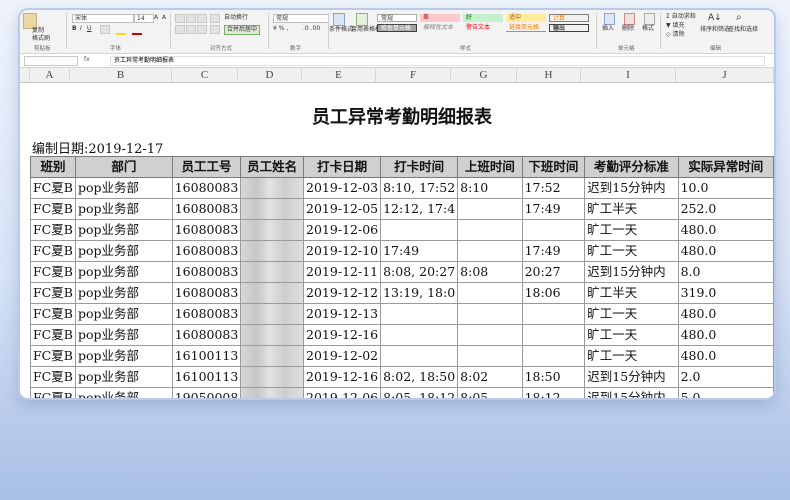 The height and width of the screenshot is (500, 790). What do you see at coordinates (191, 29) in the screenshot?
I see `align-center-icon` at bounding box center [191, 29].